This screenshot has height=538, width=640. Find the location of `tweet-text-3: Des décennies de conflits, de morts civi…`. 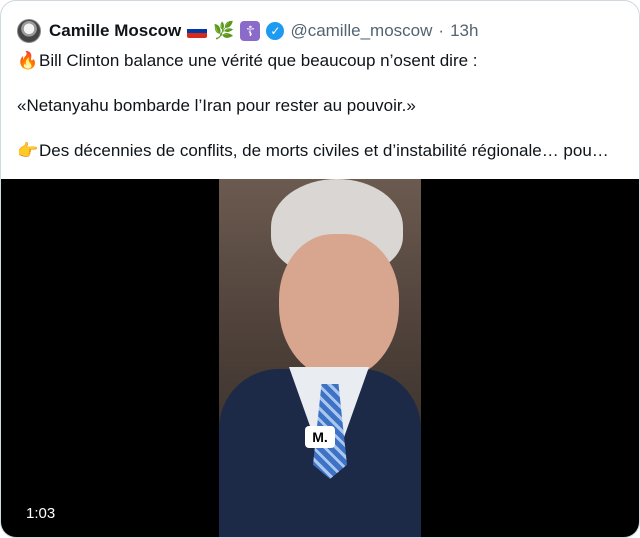

tweet-text-3: Des décennies de conflits, de morts civi… is located at coordinates (324, 150).